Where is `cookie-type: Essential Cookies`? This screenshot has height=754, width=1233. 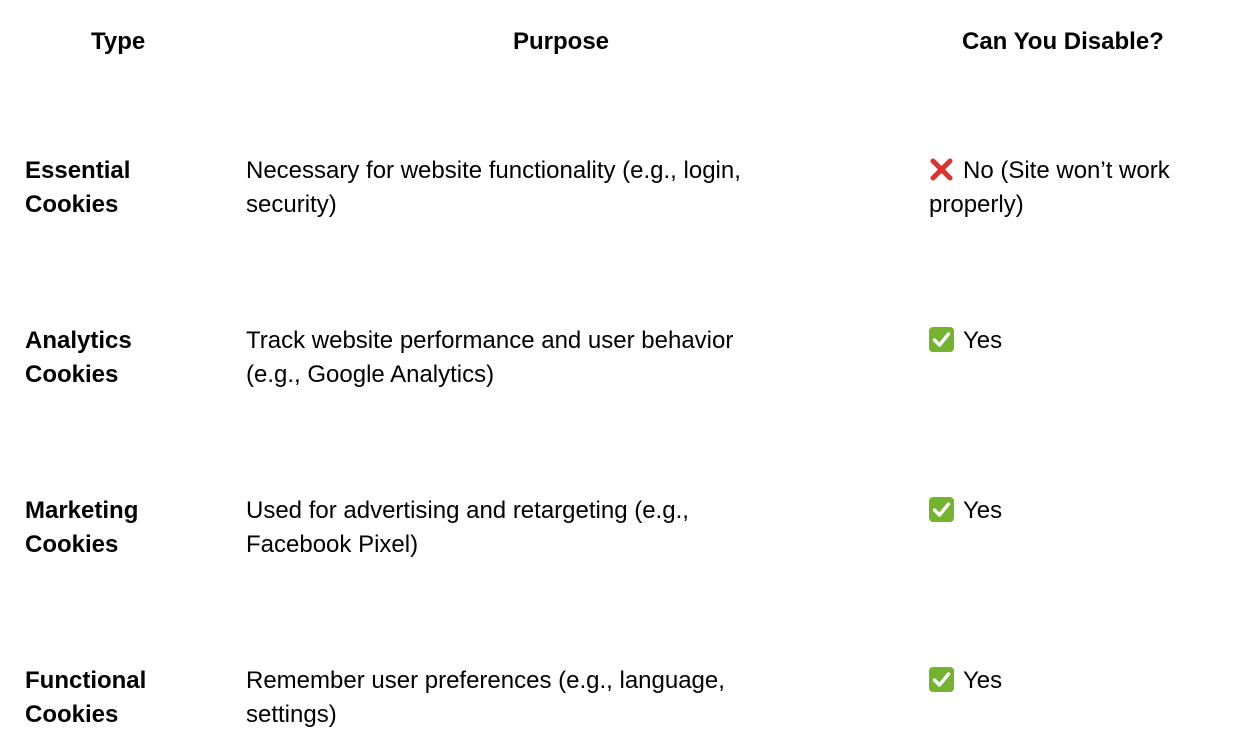 cookie-type: Essential Cookies is located at coordinates (125, 188).